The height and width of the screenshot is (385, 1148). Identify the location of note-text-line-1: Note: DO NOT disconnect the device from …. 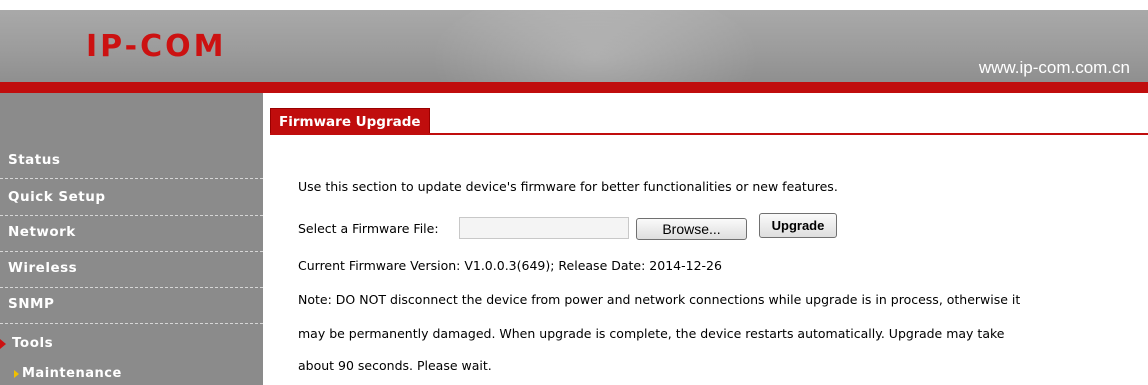
(659, 299).